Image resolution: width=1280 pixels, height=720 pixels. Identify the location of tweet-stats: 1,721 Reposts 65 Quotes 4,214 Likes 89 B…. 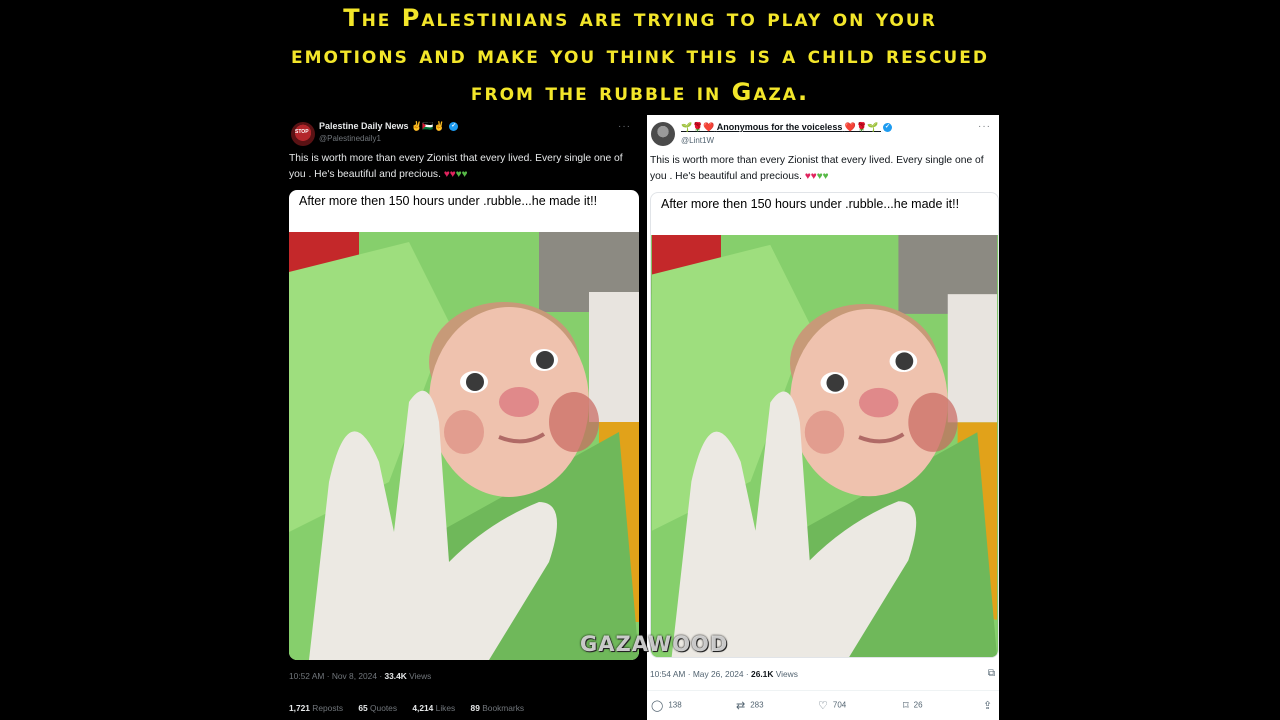
(413, 708).